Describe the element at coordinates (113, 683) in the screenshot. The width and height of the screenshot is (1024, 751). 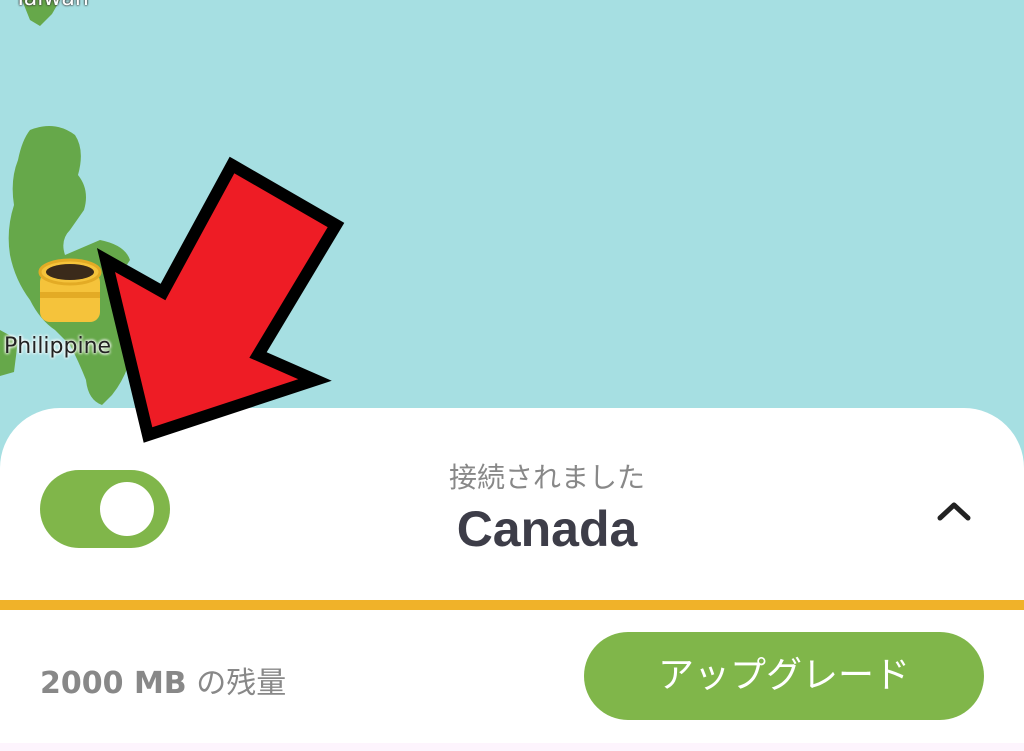
I see `data-amount: 2000 MB` at that location.